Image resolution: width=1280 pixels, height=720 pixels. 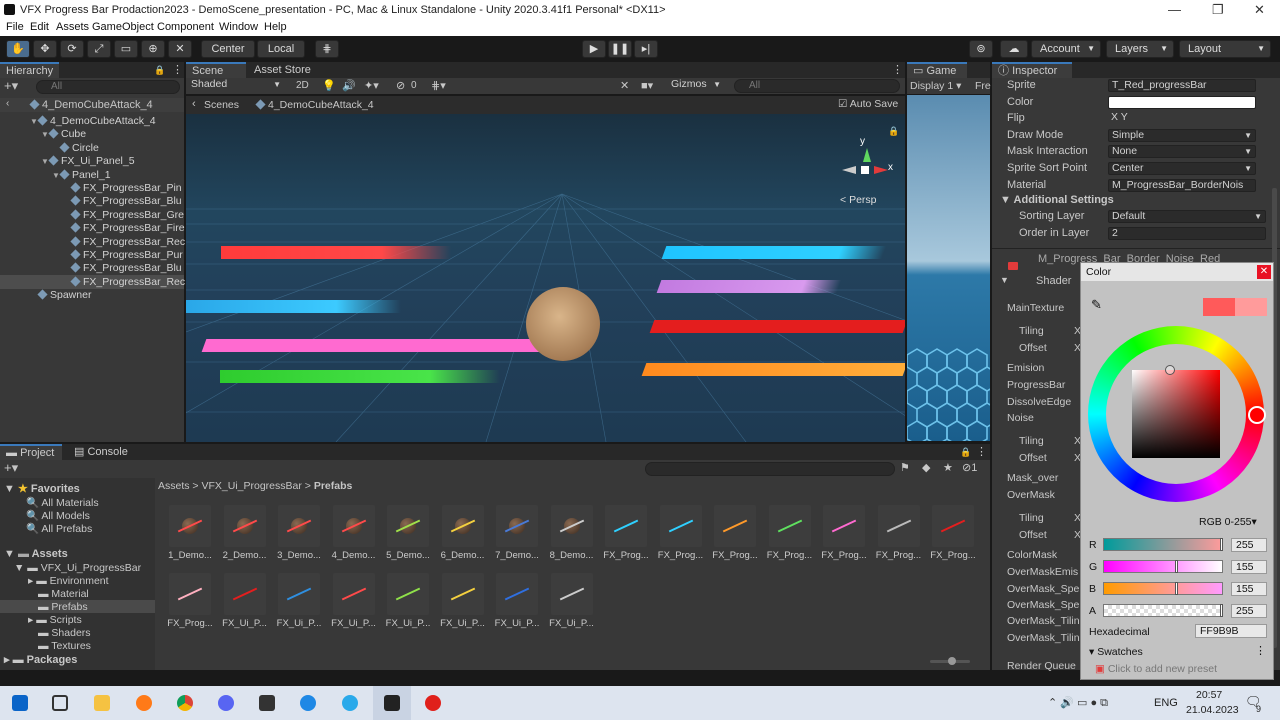 What do you see at coordinates (867, 155) in the screenshot?
I see `gizmo-y-axis-icon` at bounding box center [867, 155].